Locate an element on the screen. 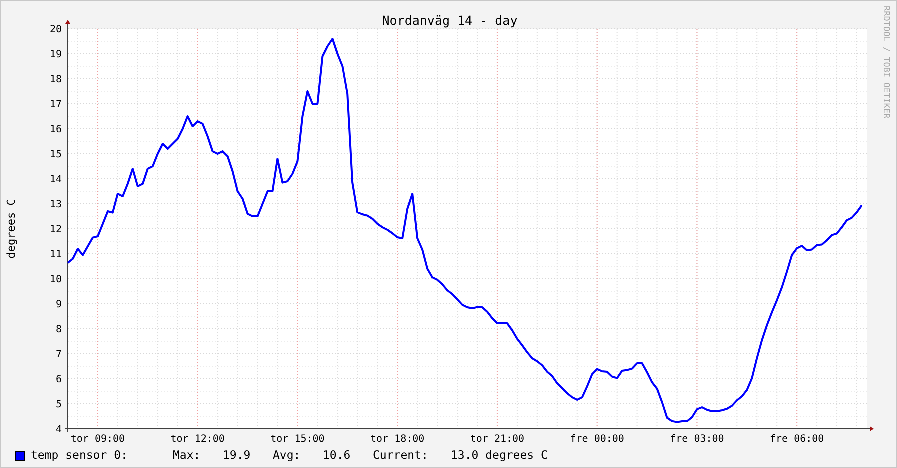 This screenshot has width=897, height=468. chart-title: Nordanväg 14 - day is located at coordinates (450, 20).